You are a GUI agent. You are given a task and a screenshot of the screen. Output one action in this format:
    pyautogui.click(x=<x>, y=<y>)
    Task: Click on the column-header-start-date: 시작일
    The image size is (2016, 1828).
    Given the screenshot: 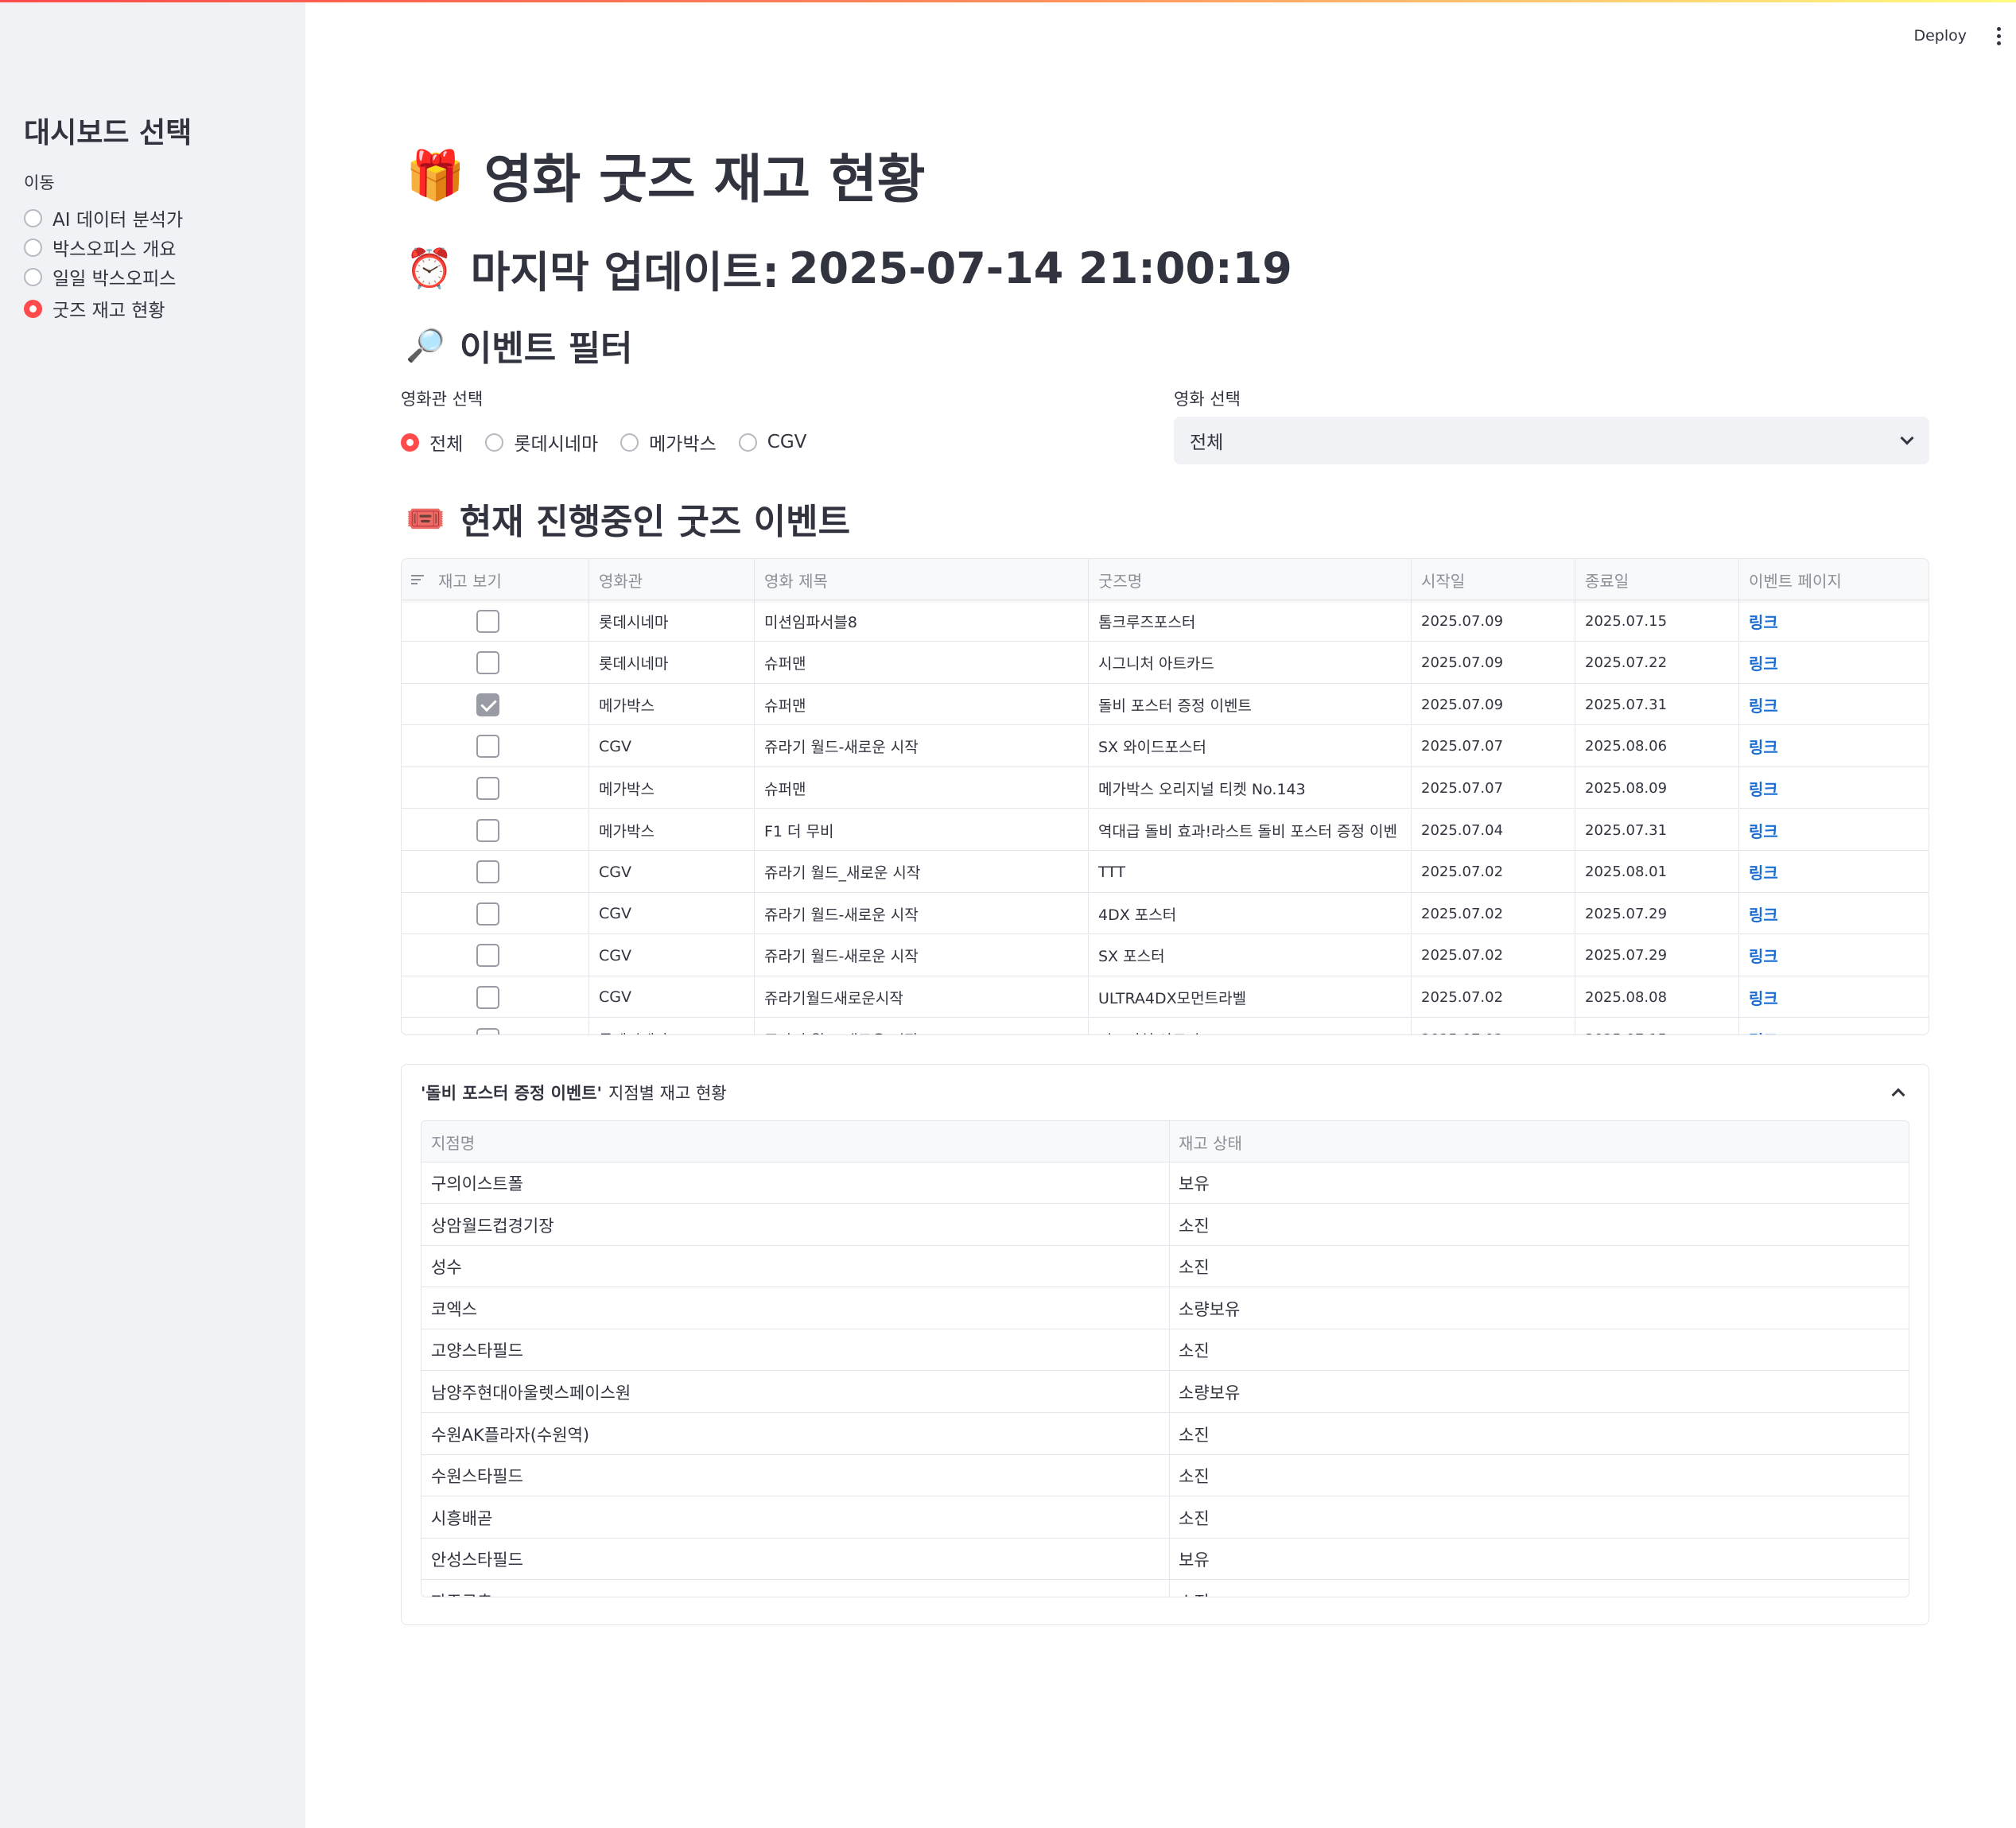 What is the action you would take?
    pyautogui.click(x=1493, y=580)
    